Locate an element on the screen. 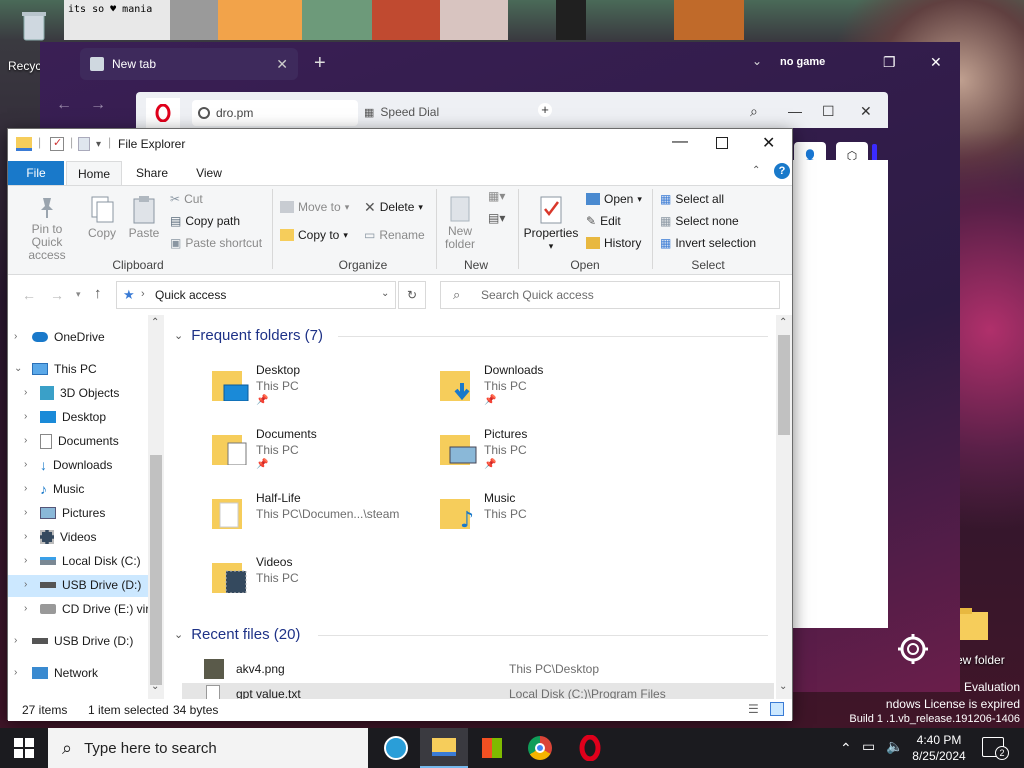  taskbar-search-box: ⌕ Type here to search is located at coordinates (208, 748).